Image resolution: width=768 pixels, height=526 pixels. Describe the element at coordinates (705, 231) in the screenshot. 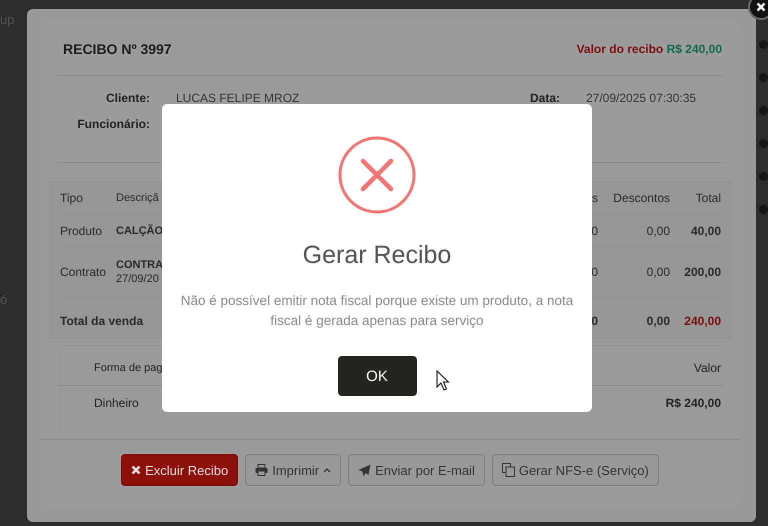

I see `table-cell-text: 40,00` at that location.